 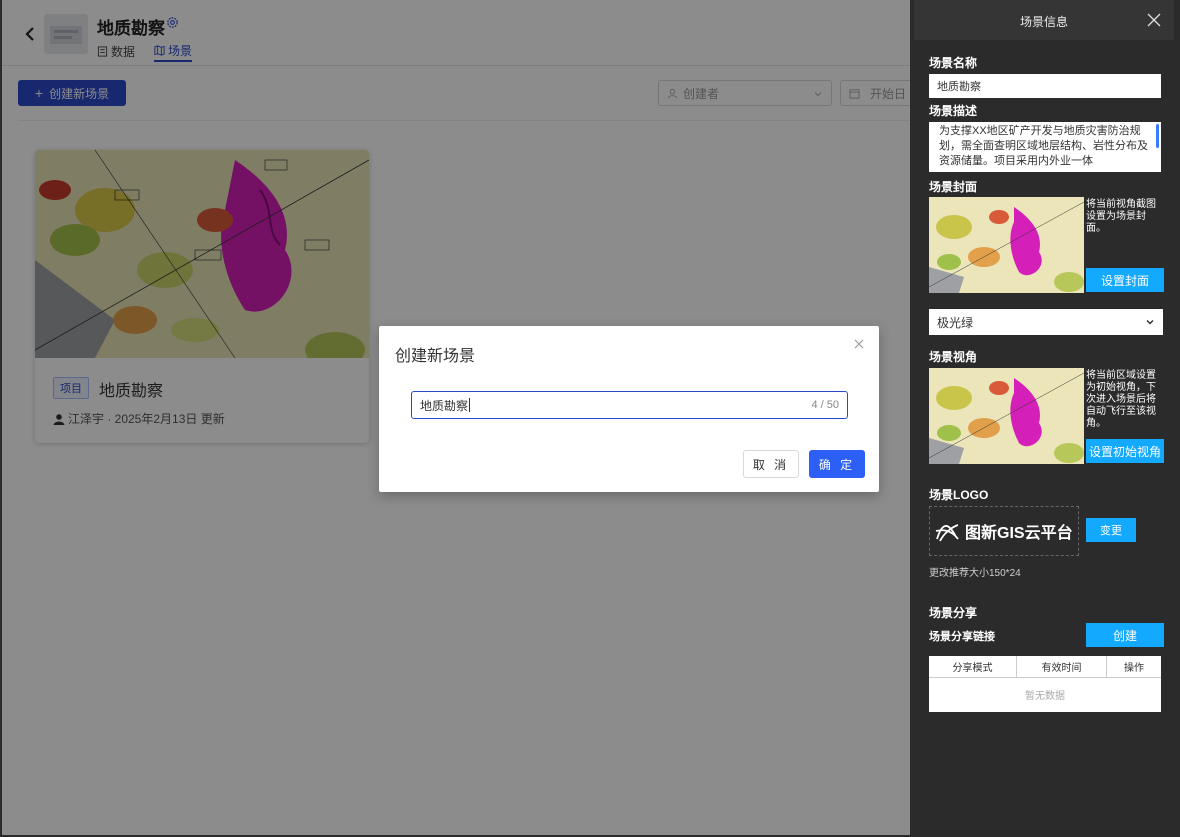 What do you see at coordinates (1125, 451) in the screenshot?
I see `set-initial-view-button: 设置初始视角` at bounding box center [1125, 451].